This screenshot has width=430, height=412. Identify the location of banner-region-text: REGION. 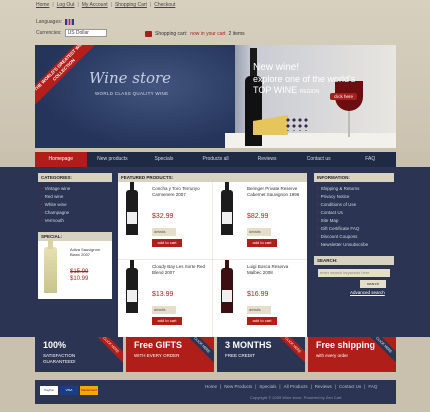
(309, 92).